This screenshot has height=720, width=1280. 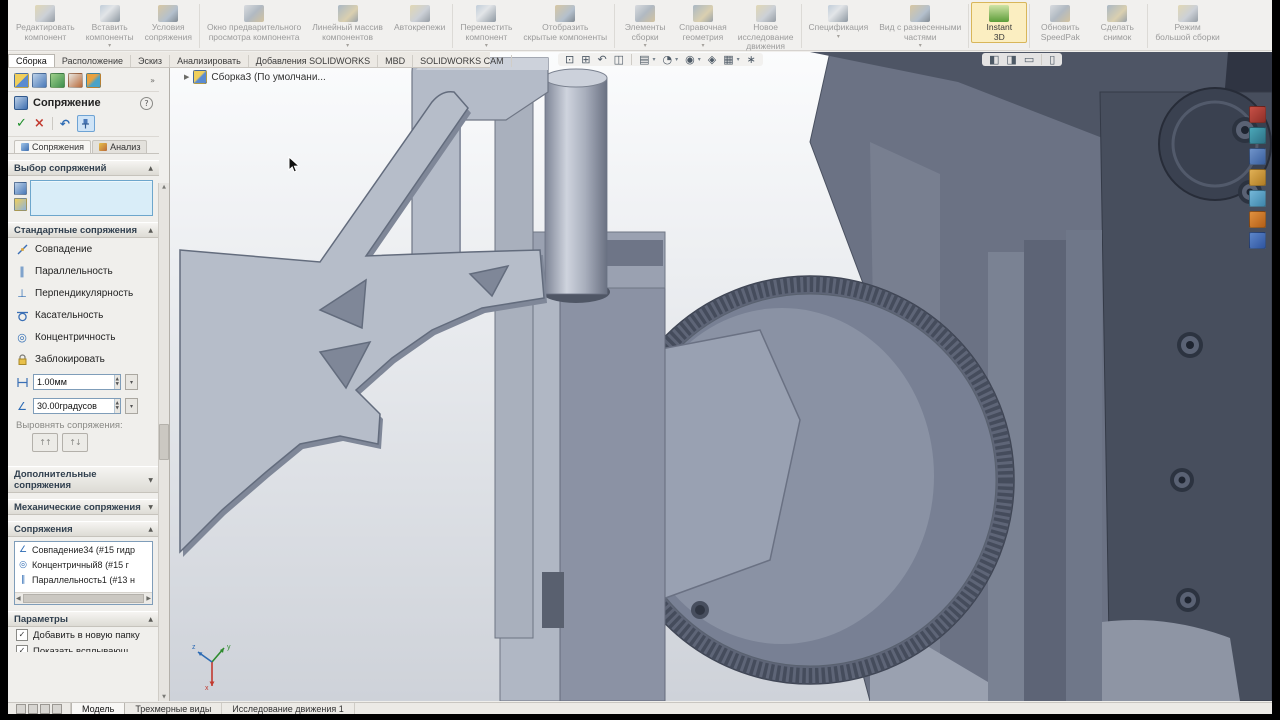 What do you see at coordinates (419, 18) in the screenshot?
I see `ribbon-item-smart-fasteners: Автокрепежи` at bounding box center [419, 18].